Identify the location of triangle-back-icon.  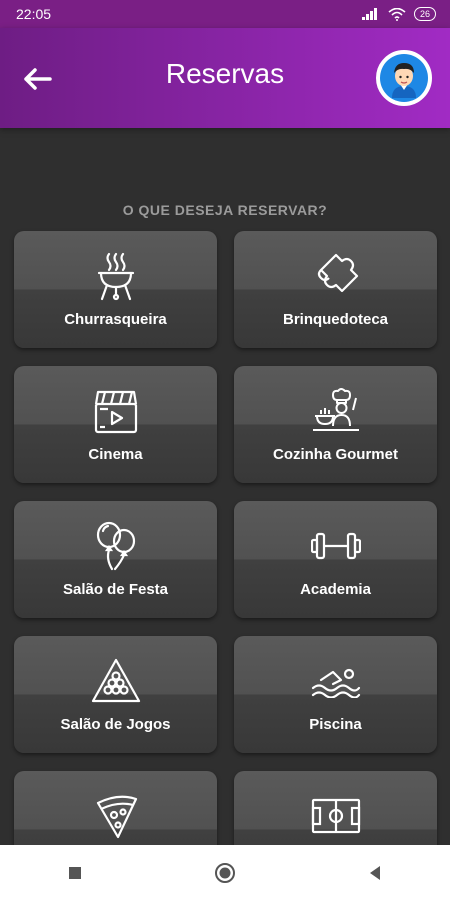
(375, 872).